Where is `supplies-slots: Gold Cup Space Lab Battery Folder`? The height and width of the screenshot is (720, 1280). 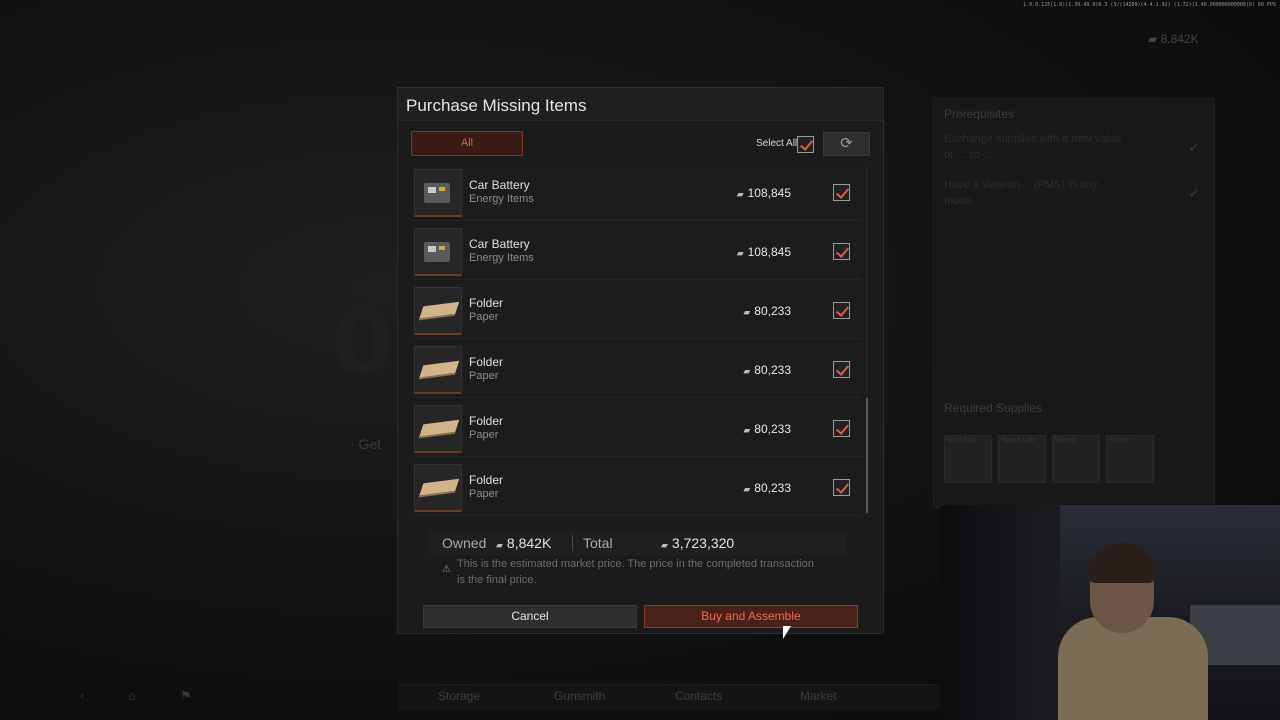 supplies-slots: Gold Cup Space Lab Battery Folder is located at coordinates (1049, 459).